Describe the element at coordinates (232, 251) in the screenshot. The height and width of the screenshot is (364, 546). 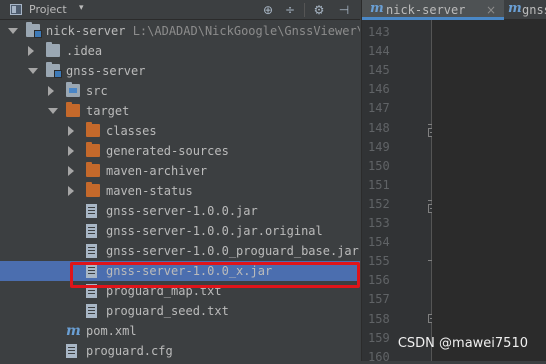
I see `tree-item-label: gnss-server-1.0.0_proguard_base.jar` at that location.